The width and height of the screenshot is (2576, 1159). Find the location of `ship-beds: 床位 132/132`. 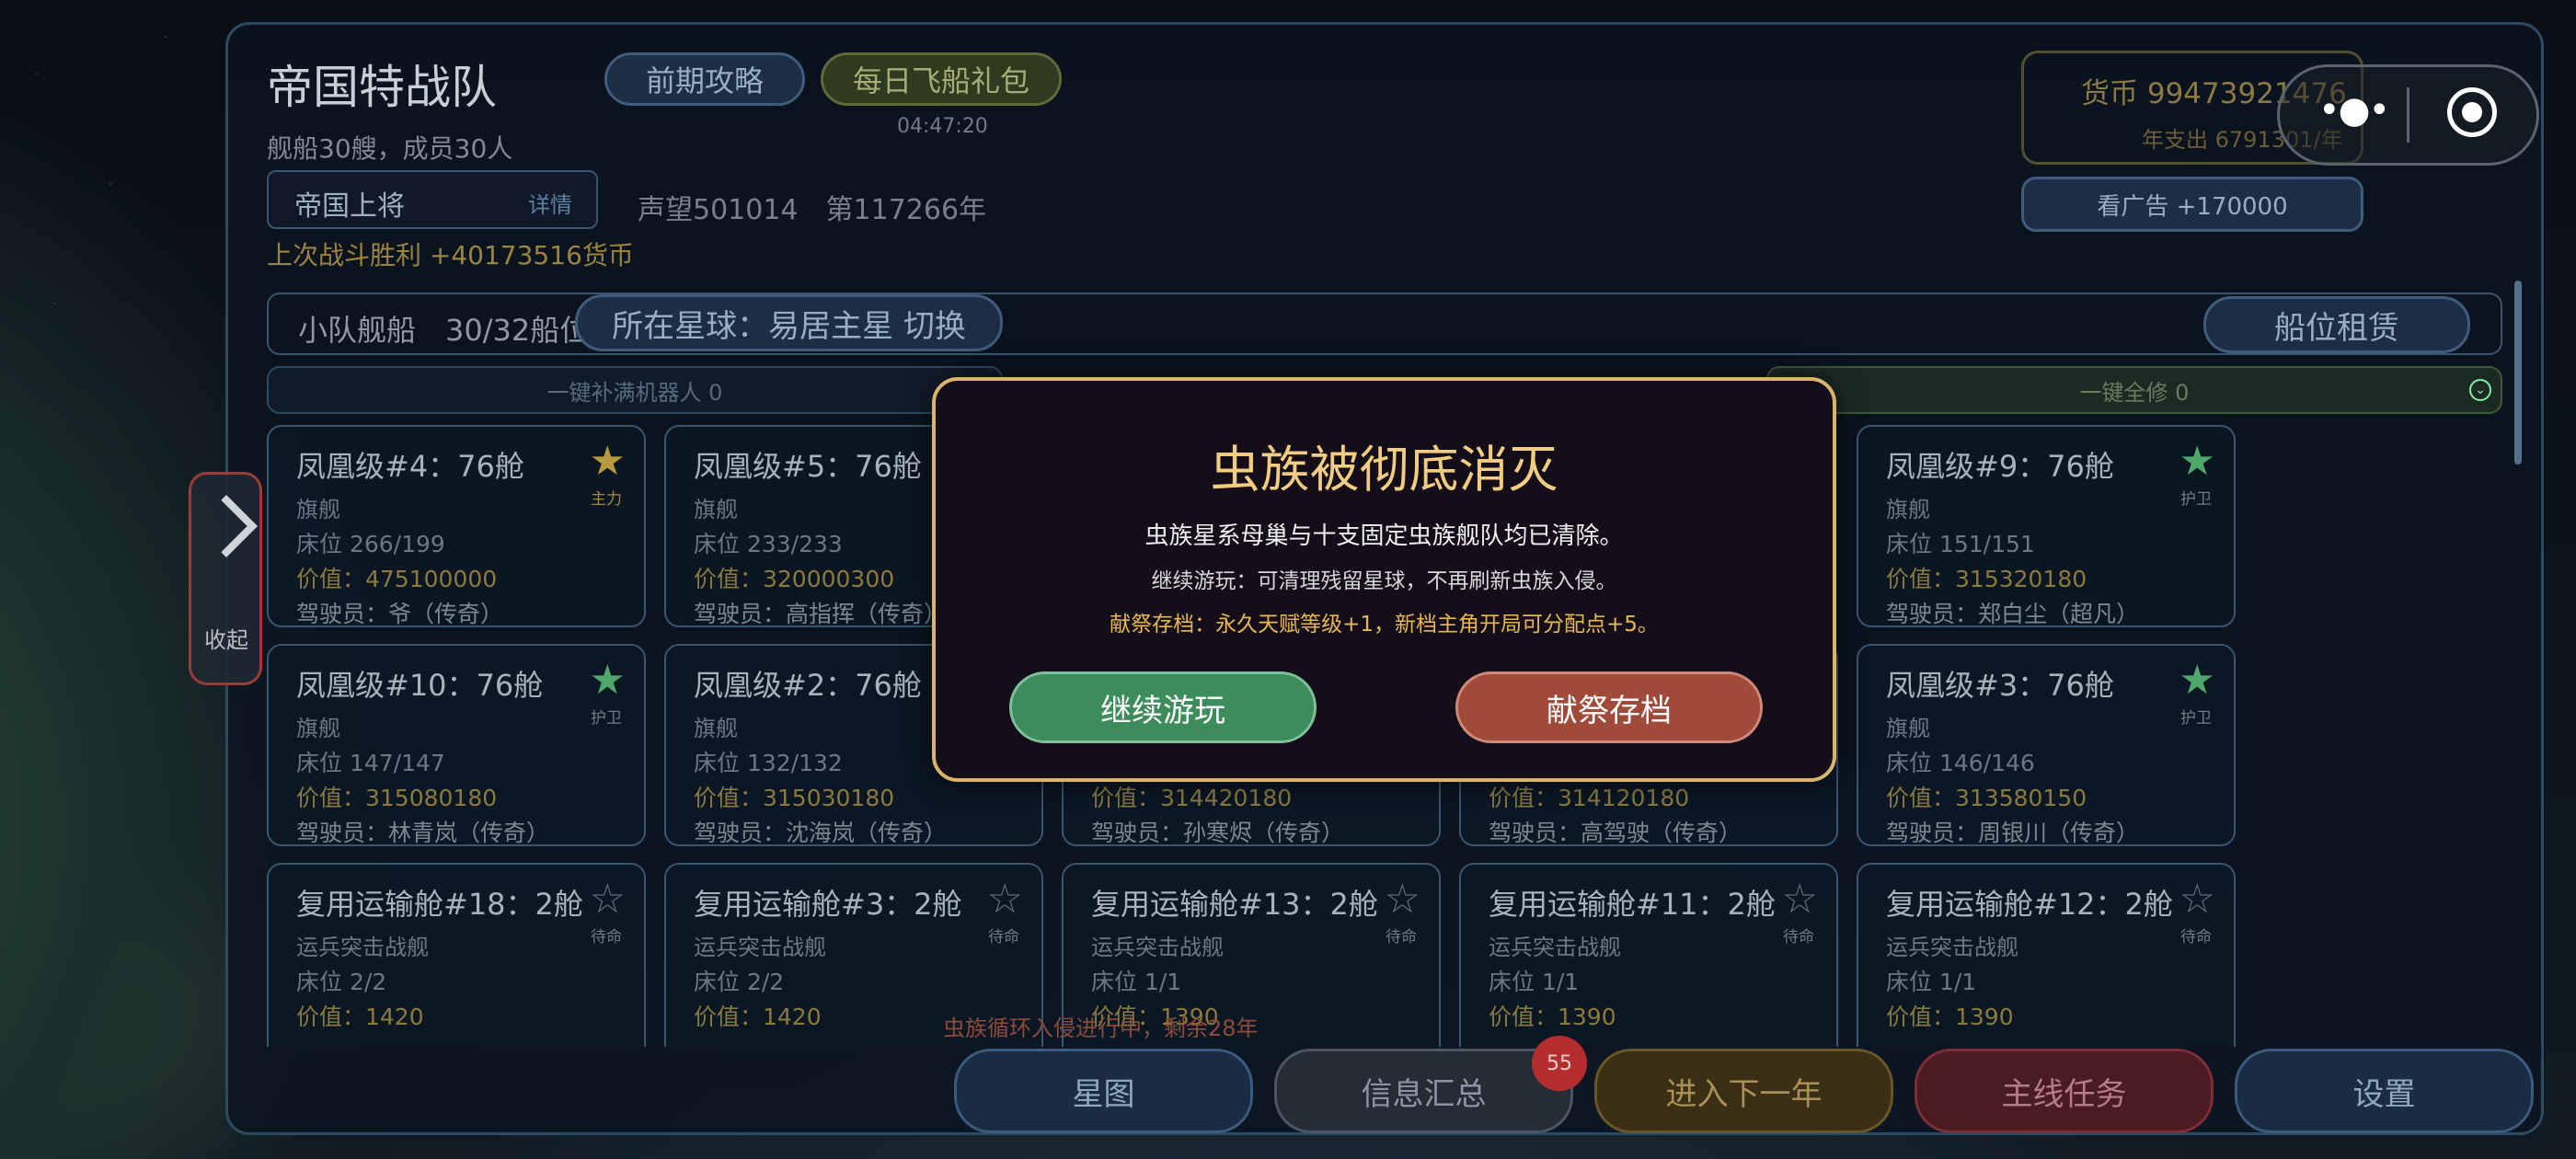

ship-beds: 床位 132/132 is located at coordinates (768, 763).